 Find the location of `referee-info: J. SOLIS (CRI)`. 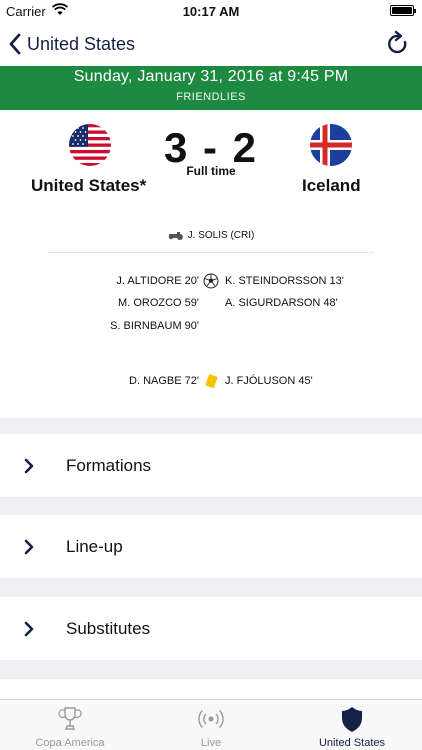

referee-info: J. SOLIS (CRI) is located at coordinates (211, 235).